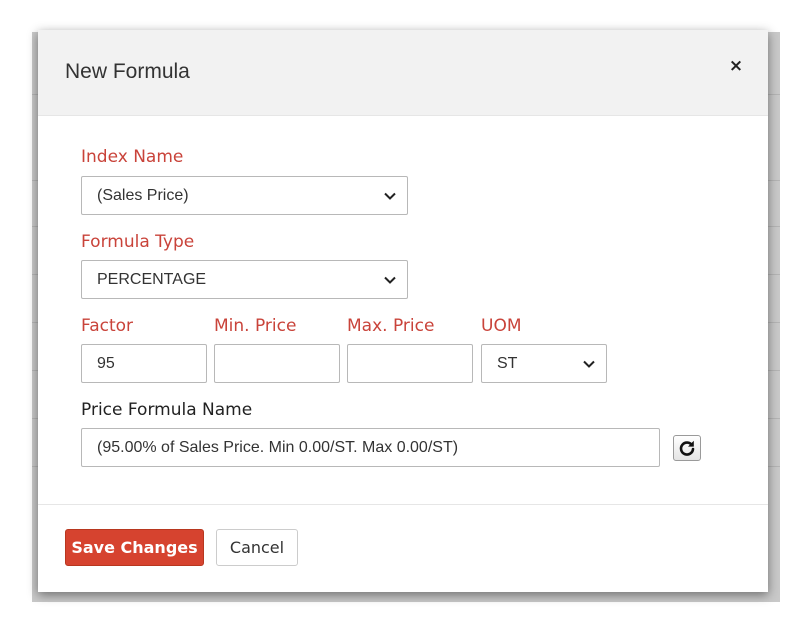 This screenshot has height=634, width=811. I want to click on modal-title: New Formula, so click(127, 71).